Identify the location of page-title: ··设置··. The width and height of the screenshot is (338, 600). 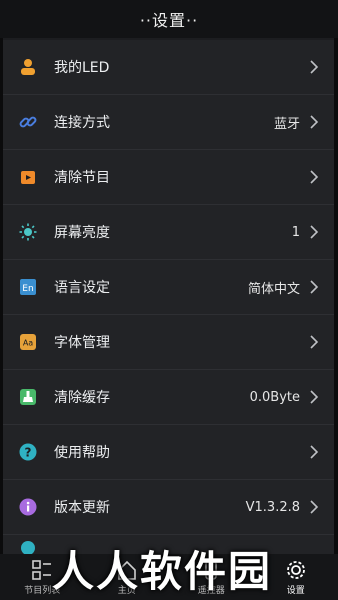
(169, 20).